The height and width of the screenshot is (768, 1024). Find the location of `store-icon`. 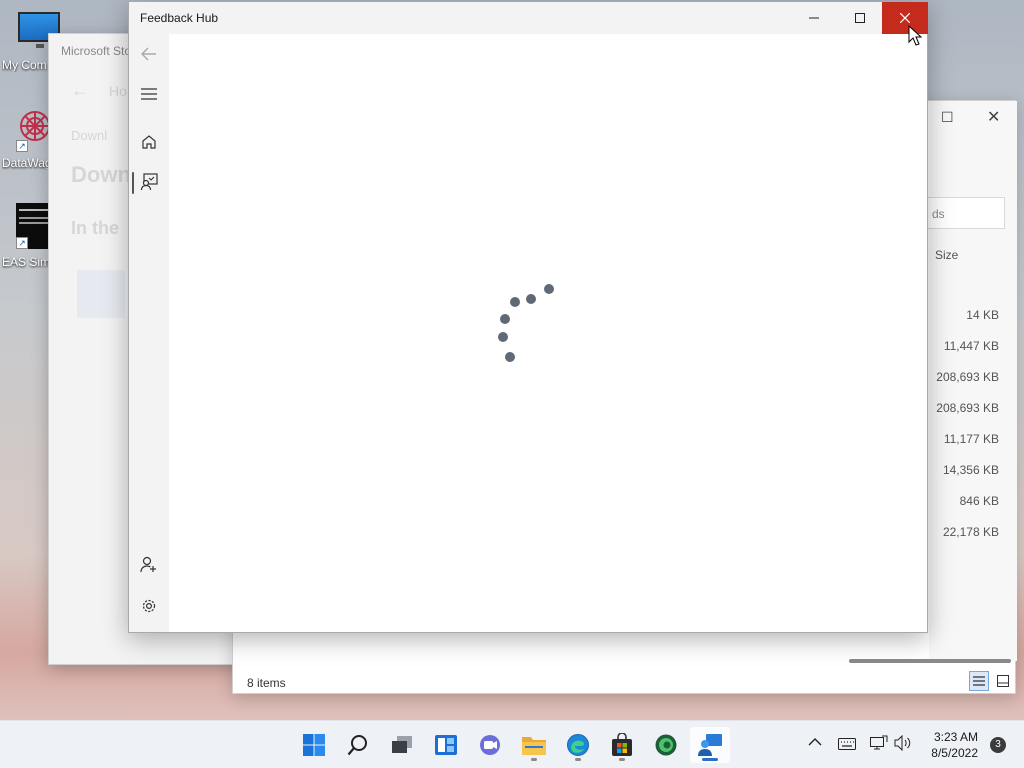

store-icon is located at coordinates (622, 744).